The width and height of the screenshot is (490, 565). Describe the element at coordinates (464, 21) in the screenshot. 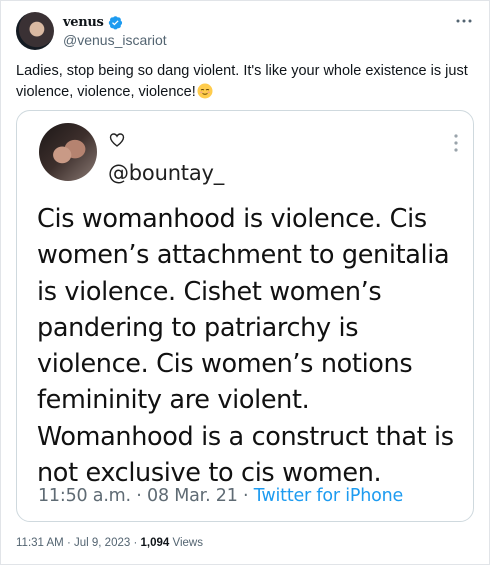

I see `more-options-icon` at that location.